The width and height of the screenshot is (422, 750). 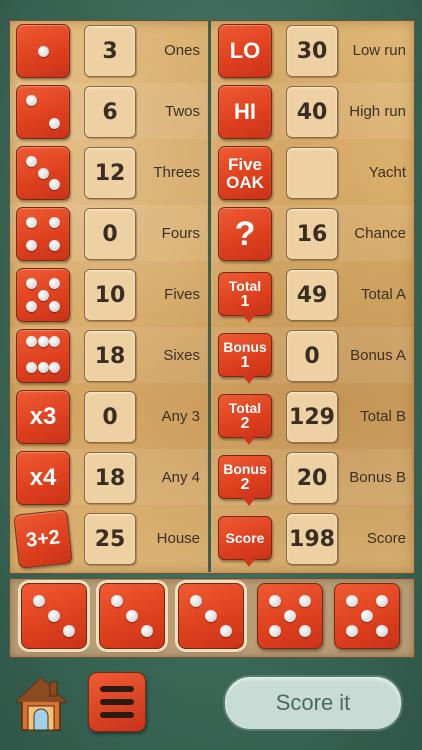 I want to click on bonus2-icon: Bonus 2, so click(x=245, y=480).